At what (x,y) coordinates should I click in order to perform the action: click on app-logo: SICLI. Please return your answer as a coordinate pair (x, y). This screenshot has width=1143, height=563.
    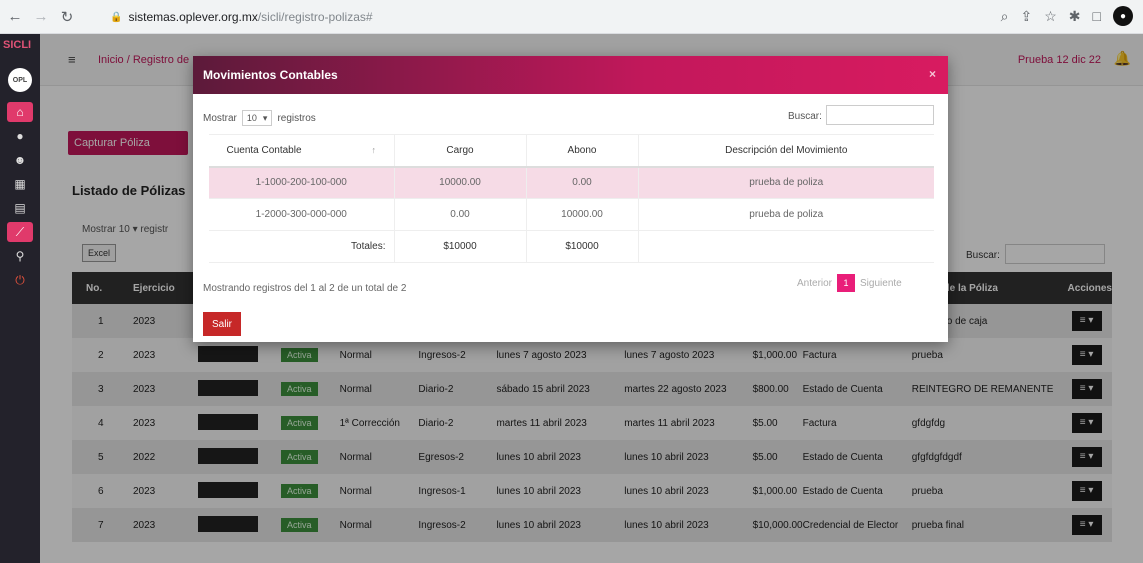
    Looking at the image, I should click on (17, 45).